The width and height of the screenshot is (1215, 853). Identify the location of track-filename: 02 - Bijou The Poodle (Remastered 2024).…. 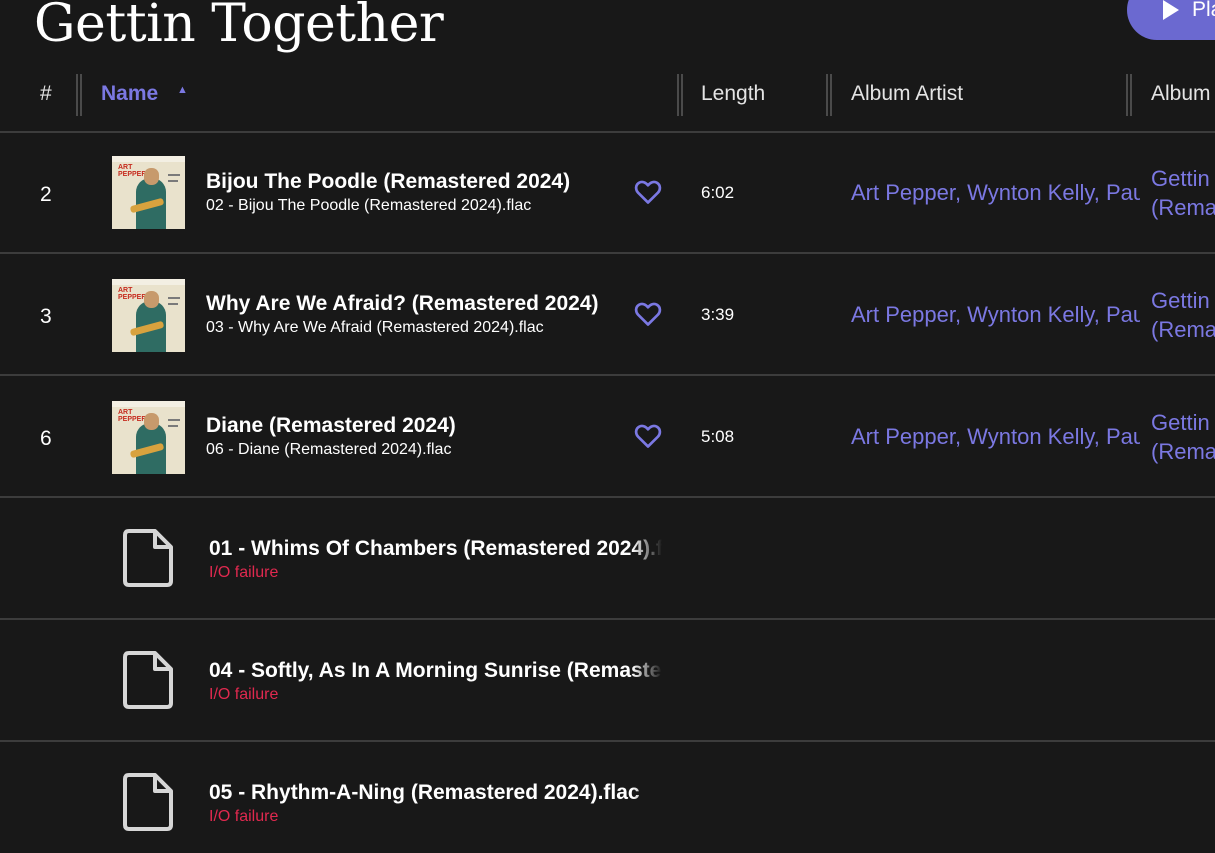
(369, 205).